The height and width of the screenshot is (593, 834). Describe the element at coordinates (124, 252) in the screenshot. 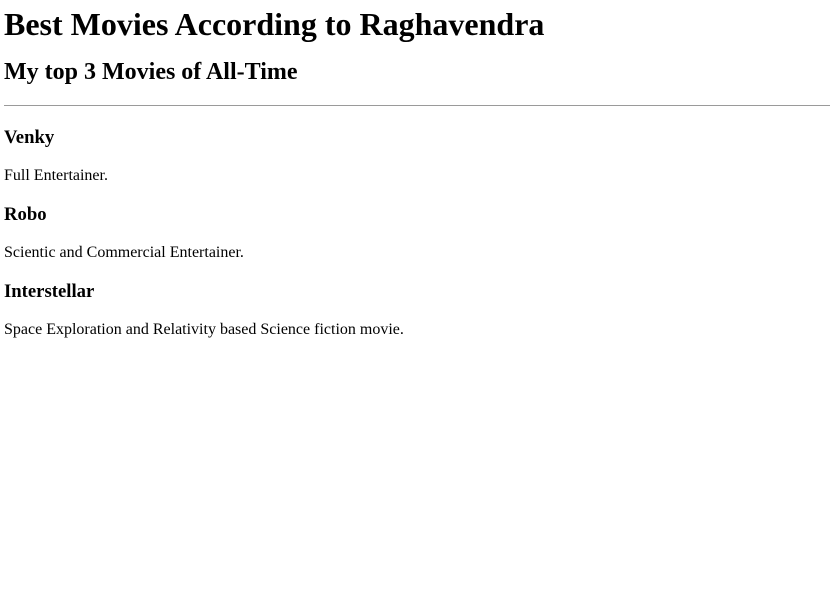

I see `movie-description: Scientic and Commercial Entertainer.` at that location.